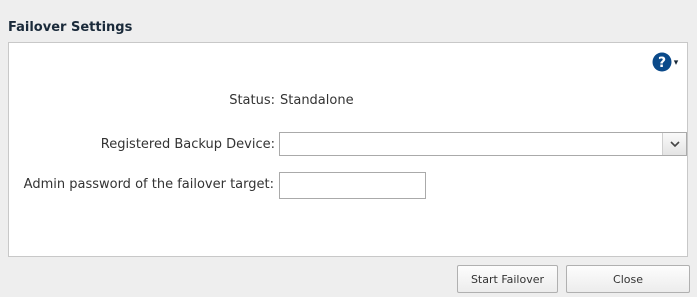 The width and height of the screenshot is (697, 297). What do you see at coordinates (70, 27) in the screenshot?
I see `dialog-title: Failover Settings` at bounding box center [70, 27].